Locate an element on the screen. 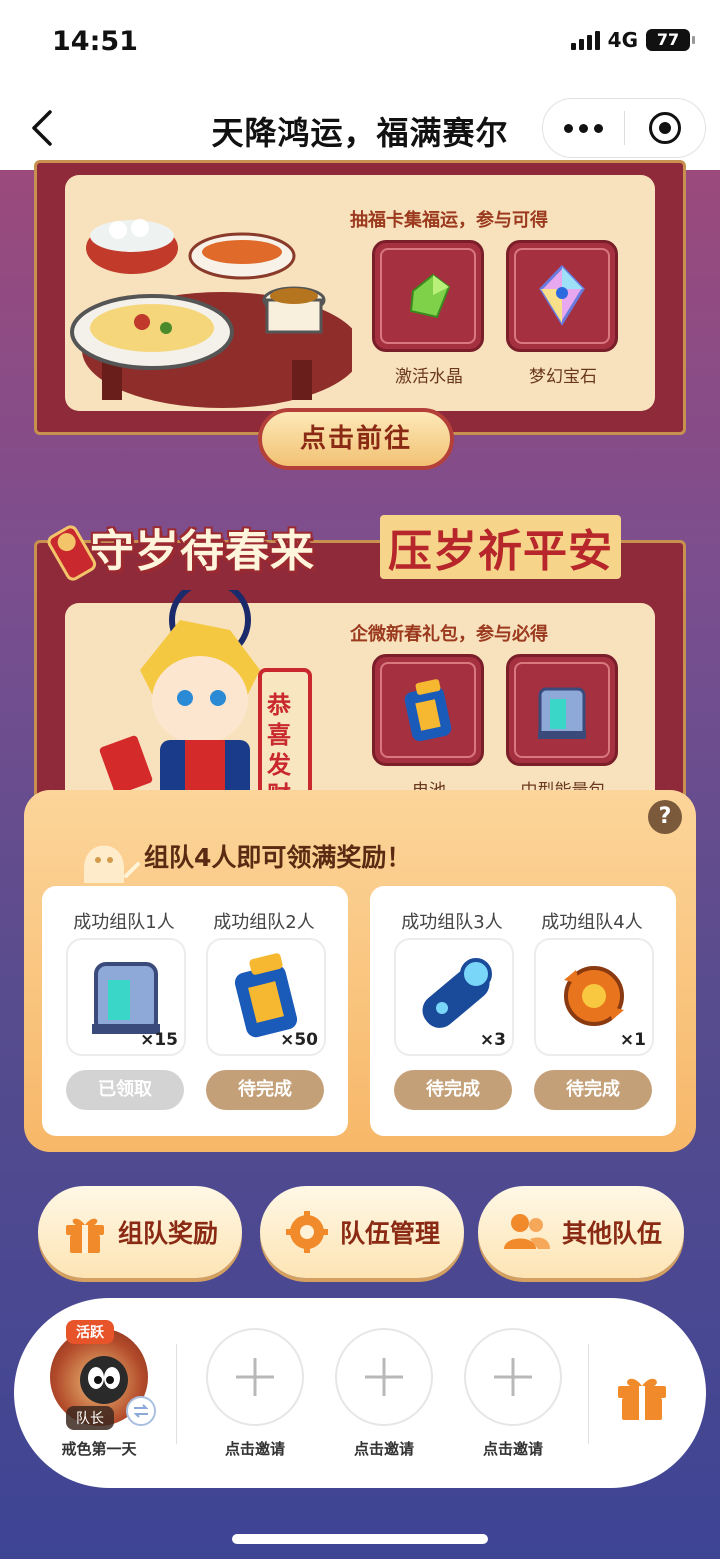 Image resolution: width=720 pixels, height=1559 pixels. swap-icon is located at coordinates (141, 1411).